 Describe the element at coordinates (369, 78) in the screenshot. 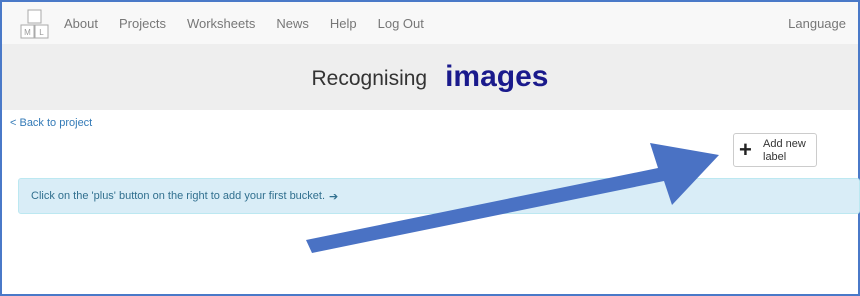

I see `page-title-prefix: Recognising` at that location.